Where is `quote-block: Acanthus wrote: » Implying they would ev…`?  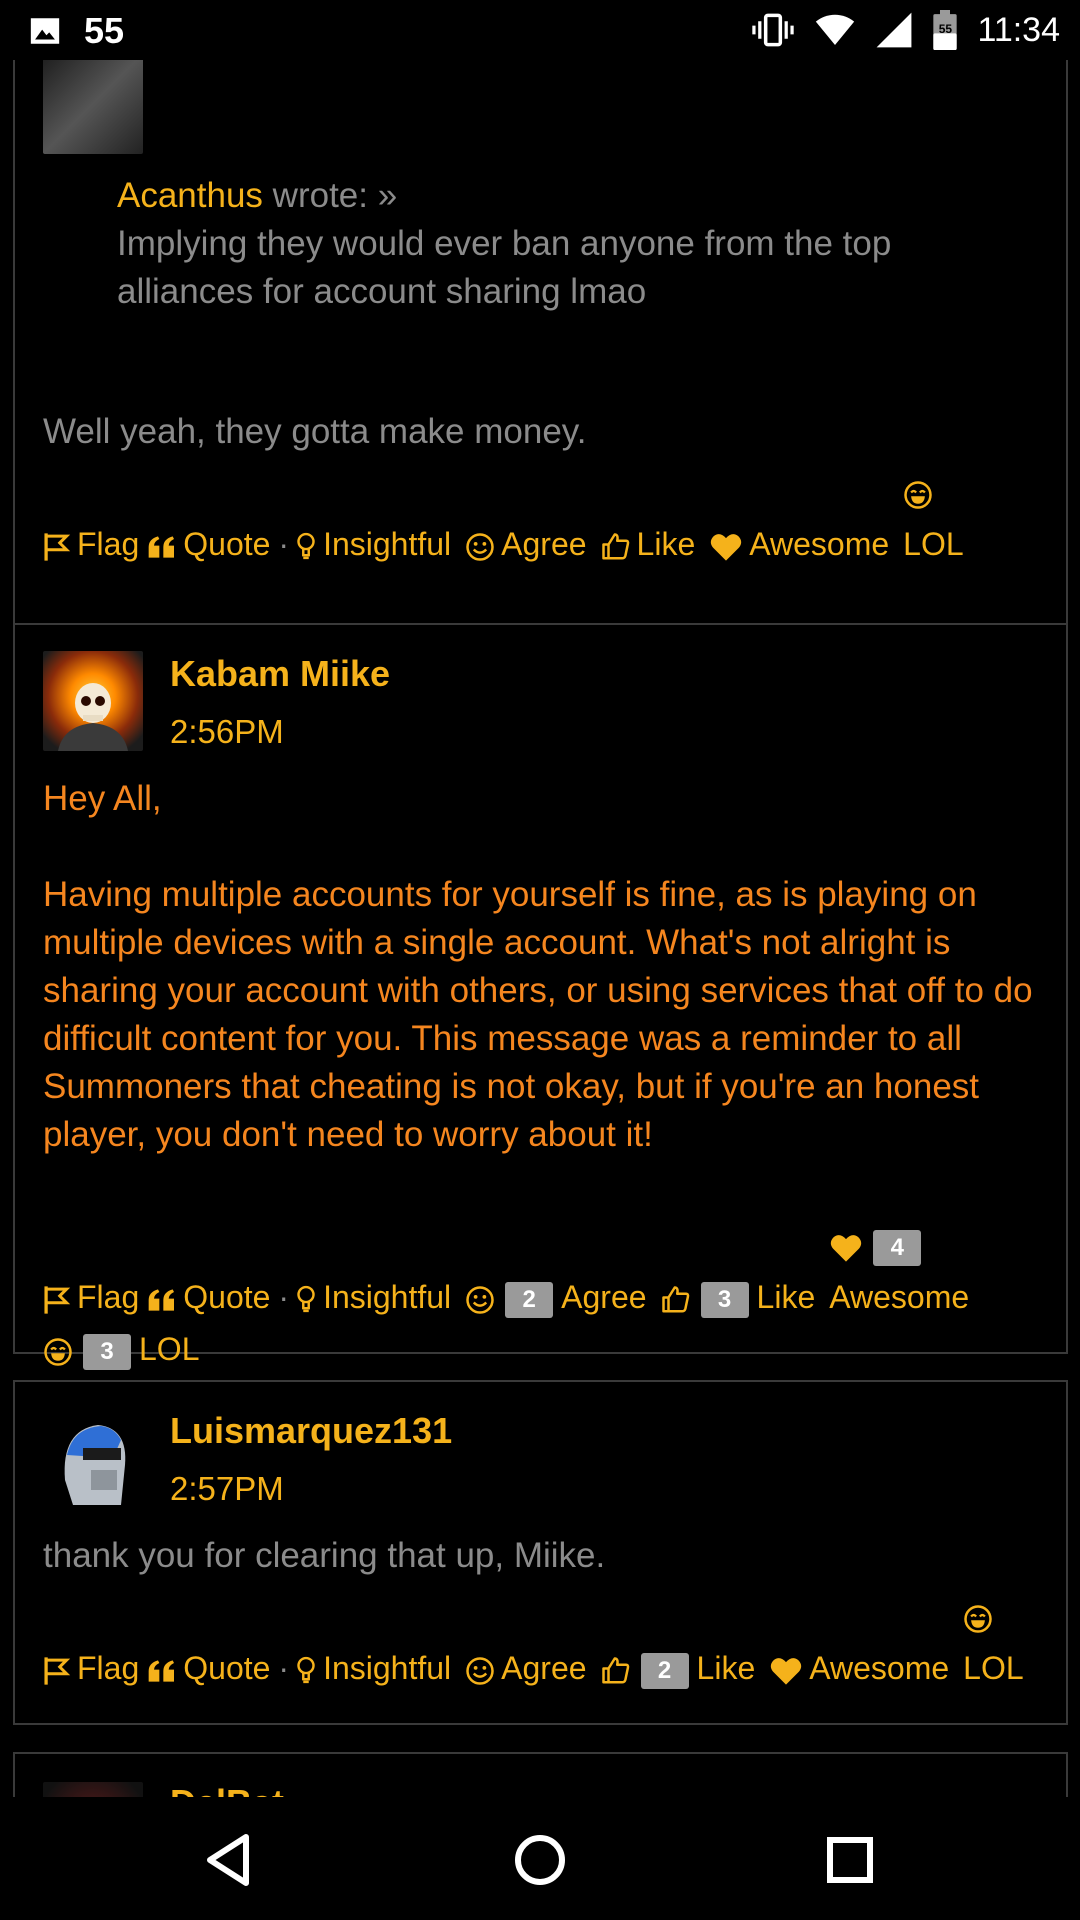
quote-block: Acanthus wrote: » Implying they would ev… is located at coordinates (567, 244).